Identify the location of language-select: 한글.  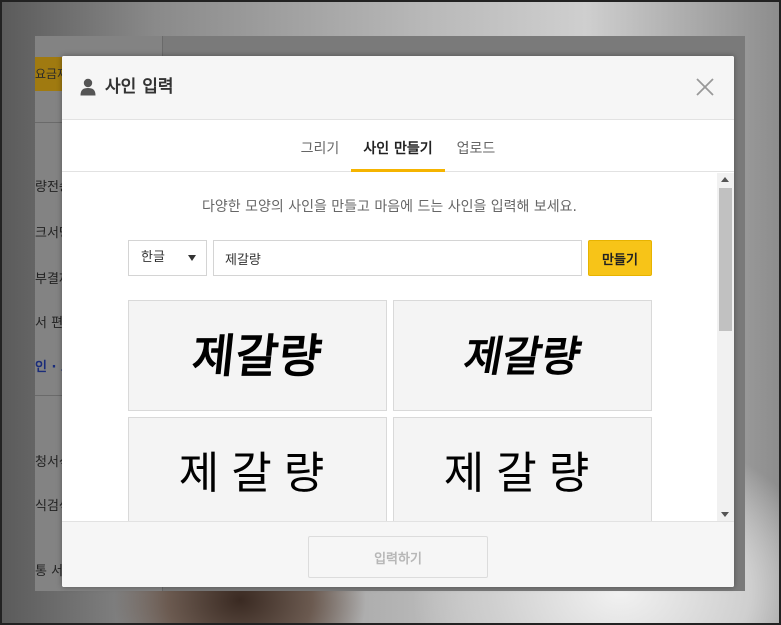
(167, 258).